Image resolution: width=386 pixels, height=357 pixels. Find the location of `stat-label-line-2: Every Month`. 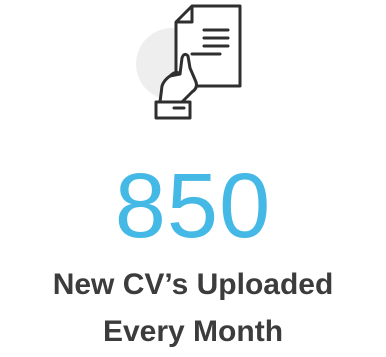

stat-label-line-2: Every Month is located at coordinates (193, 331).